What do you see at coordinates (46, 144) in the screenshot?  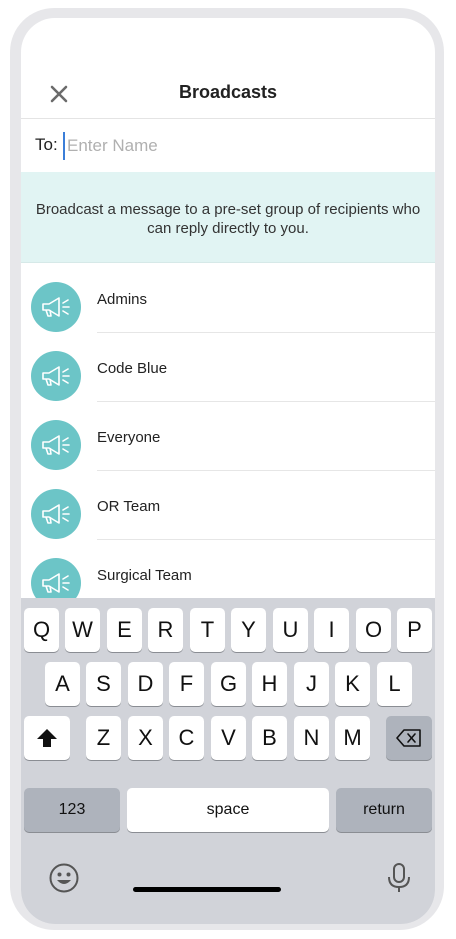 I see `to-label: To:` at bounding box center [46, 144].